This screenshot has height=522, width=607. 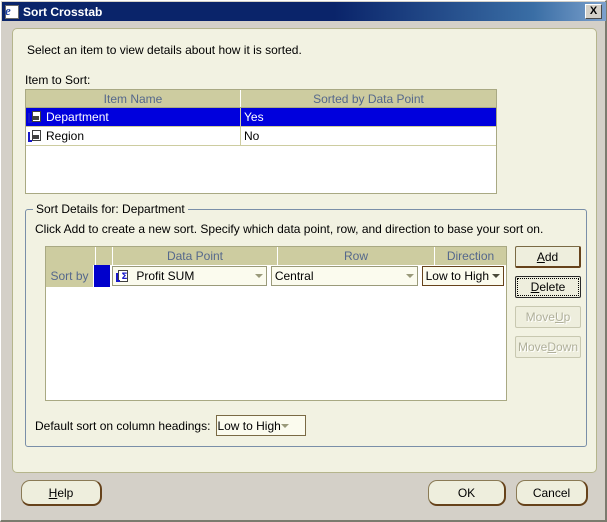 What do you see at coordinates (368, 98) in the screenshot?
I see `column-header-sorted-by-data-point: Sorted by Data Point` at bounding box center [368, 98].